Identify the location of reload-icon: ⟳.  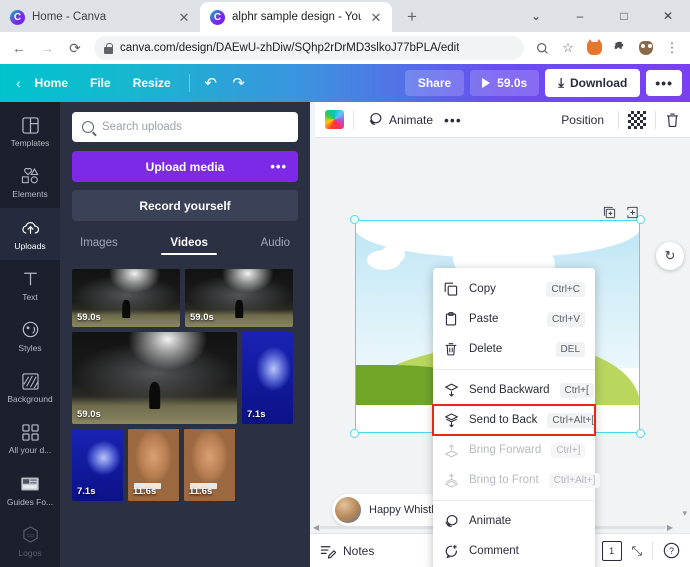
(75, 48).